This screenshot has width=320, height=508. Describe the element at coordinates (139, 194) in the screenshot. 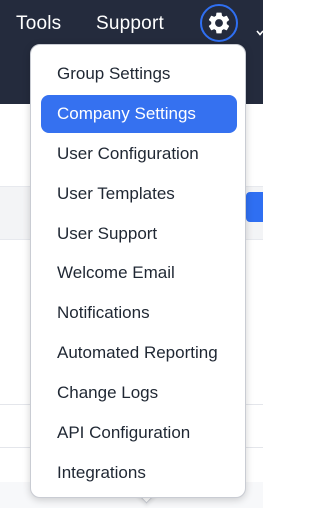

I see `menu-item-user-templates: User Templates` at that location.